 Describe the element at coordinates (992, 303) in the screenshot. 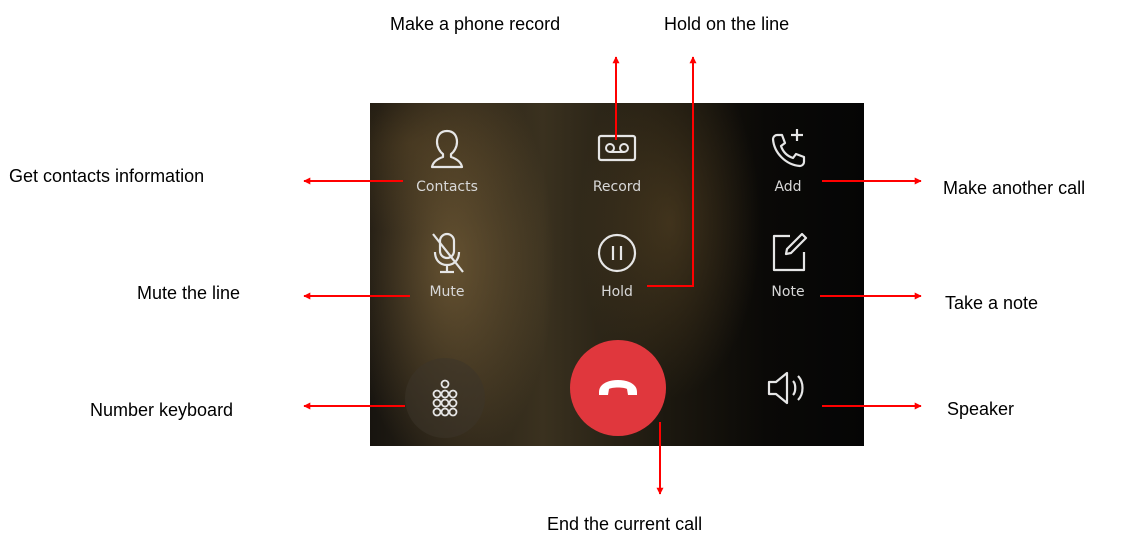

I see `note-annotation: Take a note` at that location.